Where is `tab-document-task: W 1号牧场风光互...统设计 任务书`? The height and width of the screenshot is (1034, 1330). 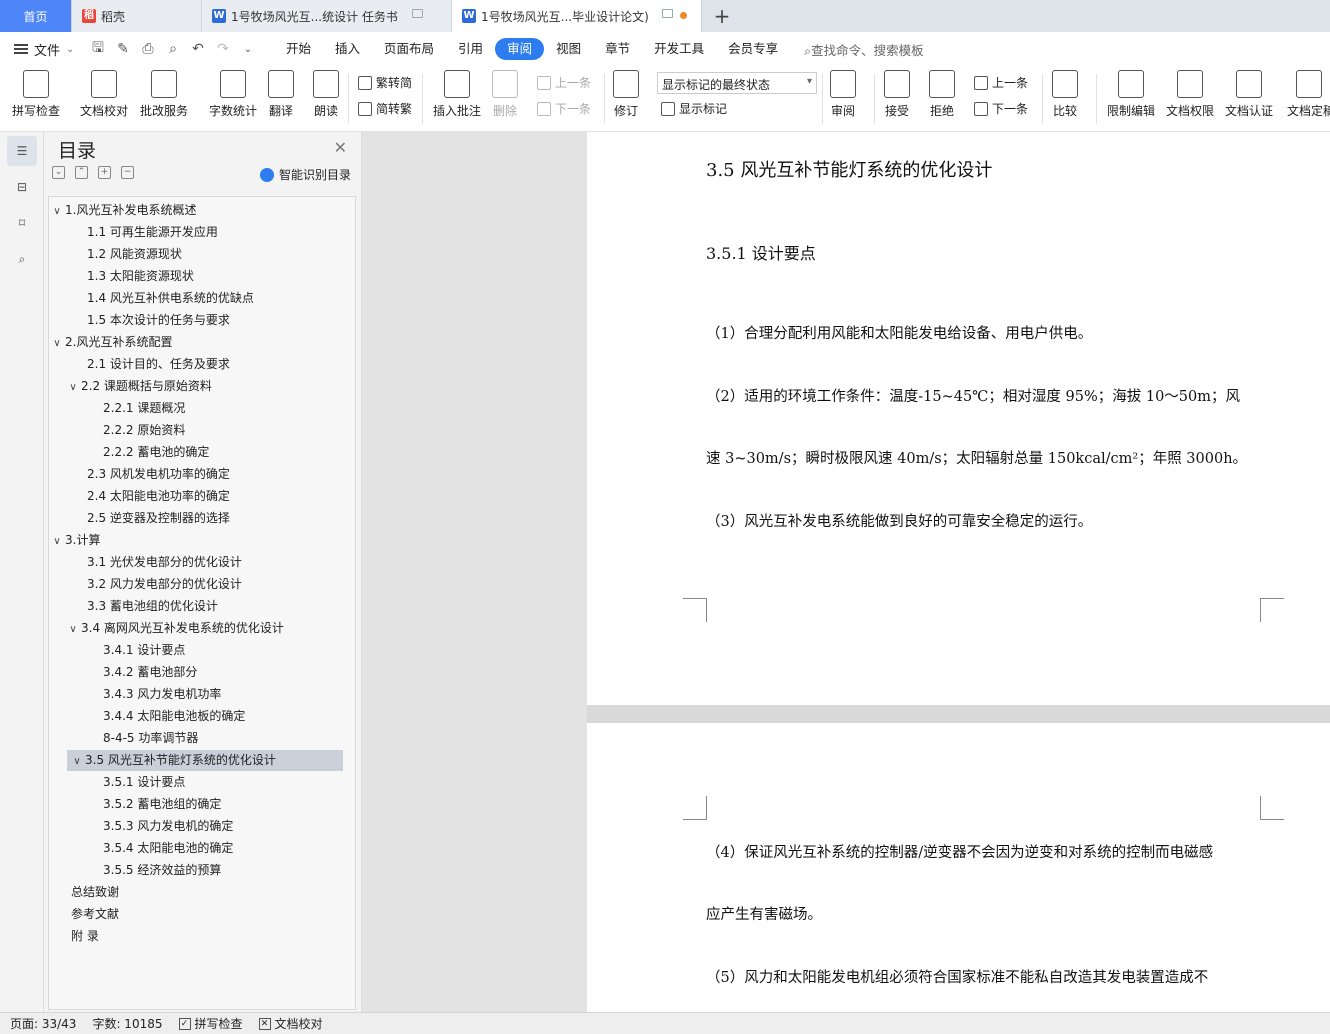 tab-document-task: W 1号牧场风光互...统设计 任务书 is located at coordinates (327, 16).